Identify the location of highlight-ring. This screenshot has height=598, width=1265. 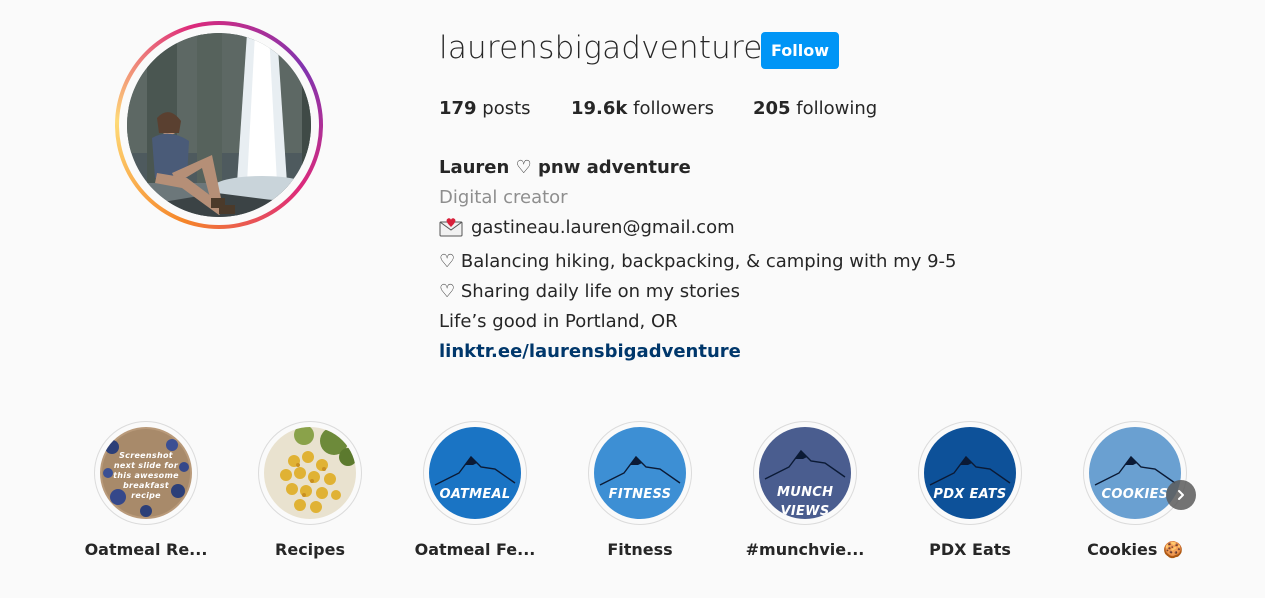
(310, 473).